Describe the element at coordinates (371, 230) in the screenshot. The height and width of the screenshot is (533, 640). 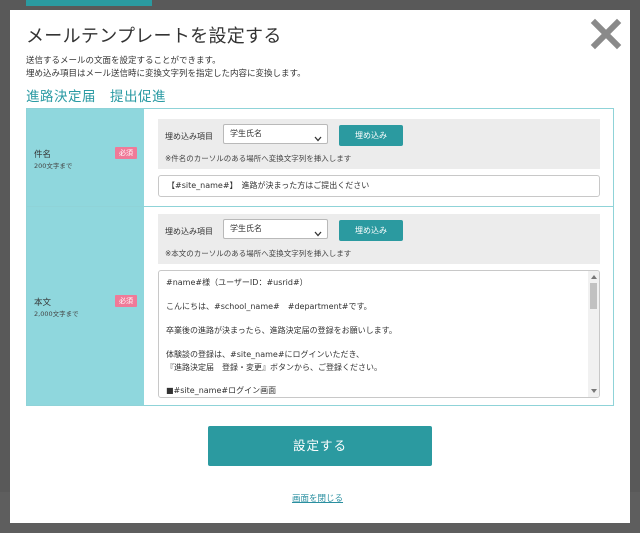
I see `body-embed-button: 埋め込み` at that location.